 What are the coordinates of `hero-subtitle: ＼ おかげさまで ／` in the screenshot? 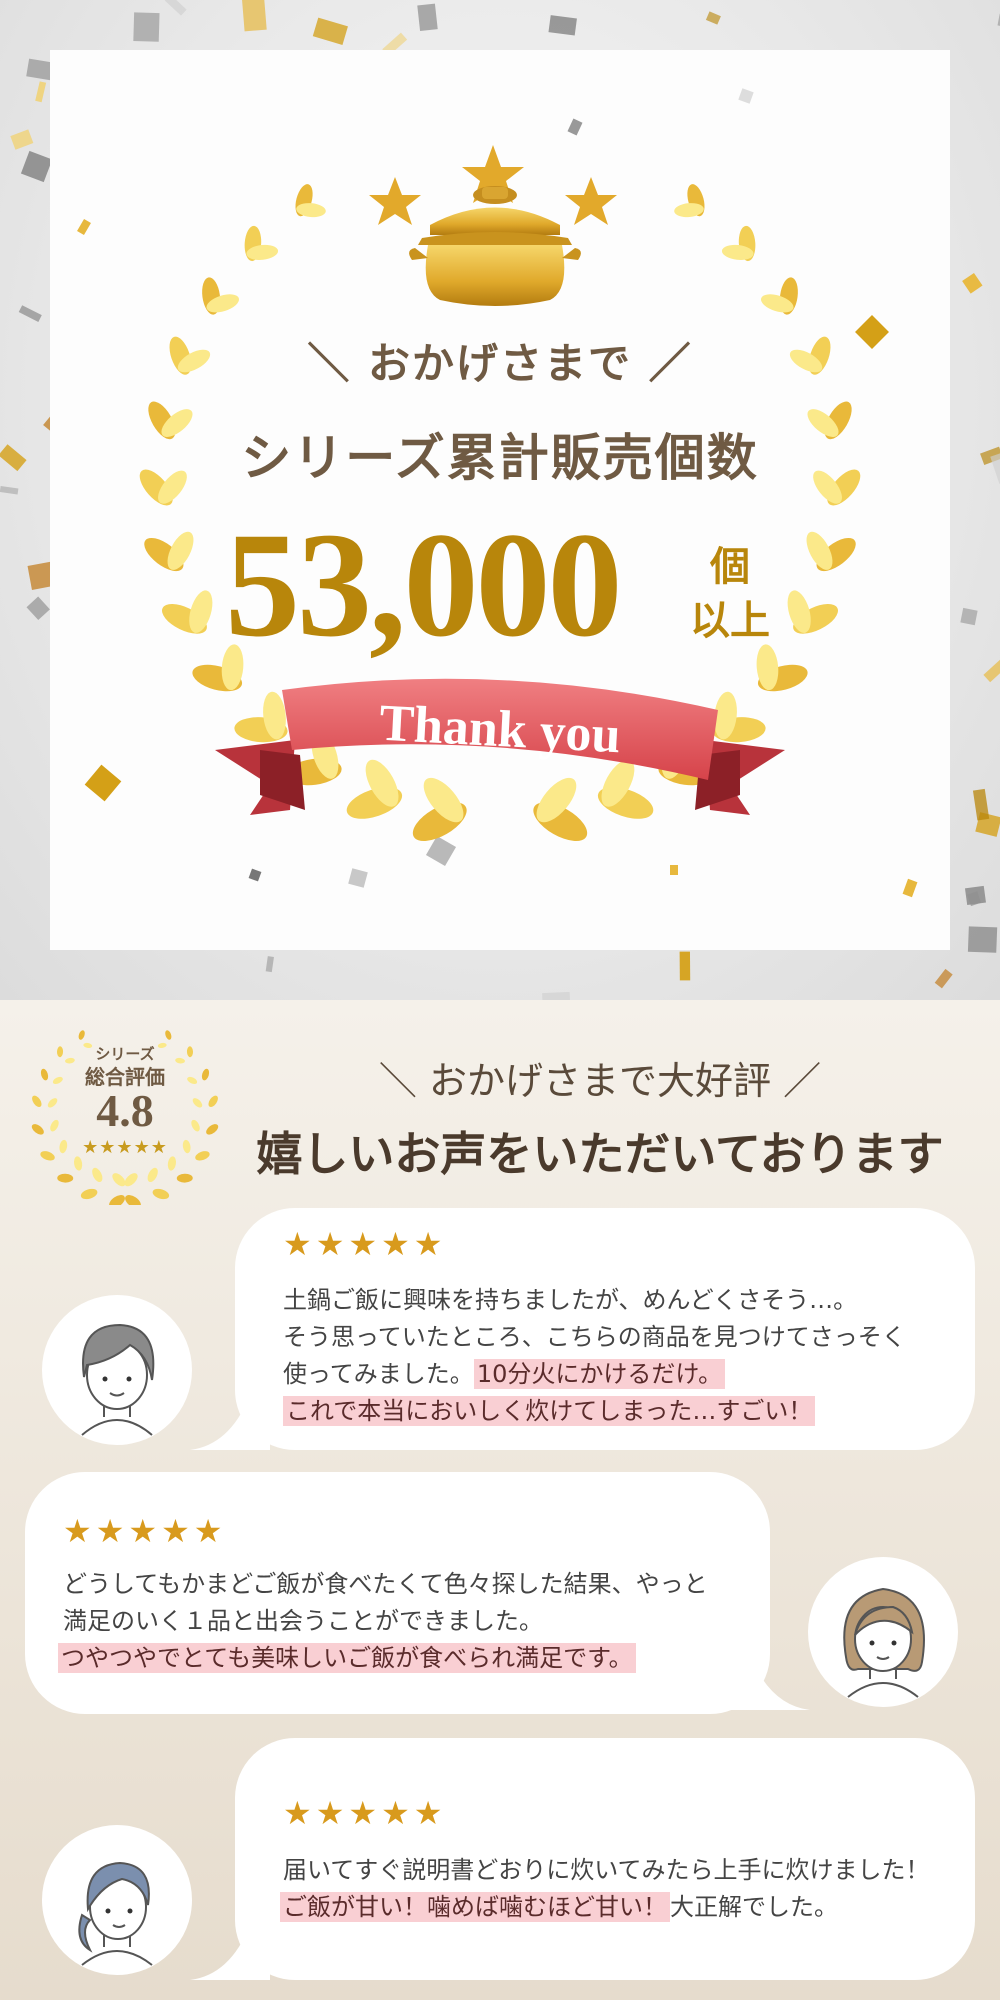 It's located at (500, 363).